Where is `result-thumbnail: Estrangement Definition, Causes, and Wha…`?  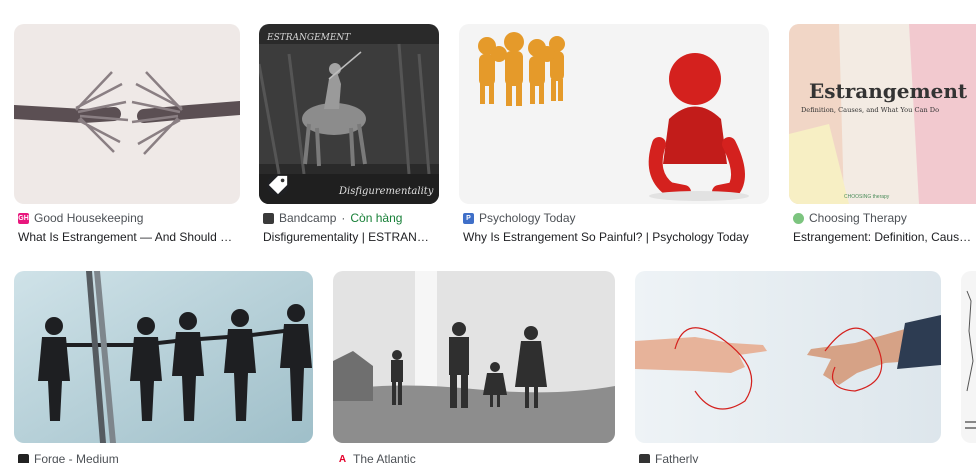
result-thumbnail: Estrangement Definition, Causes, and Wha… is located at coordinates (882, 114).